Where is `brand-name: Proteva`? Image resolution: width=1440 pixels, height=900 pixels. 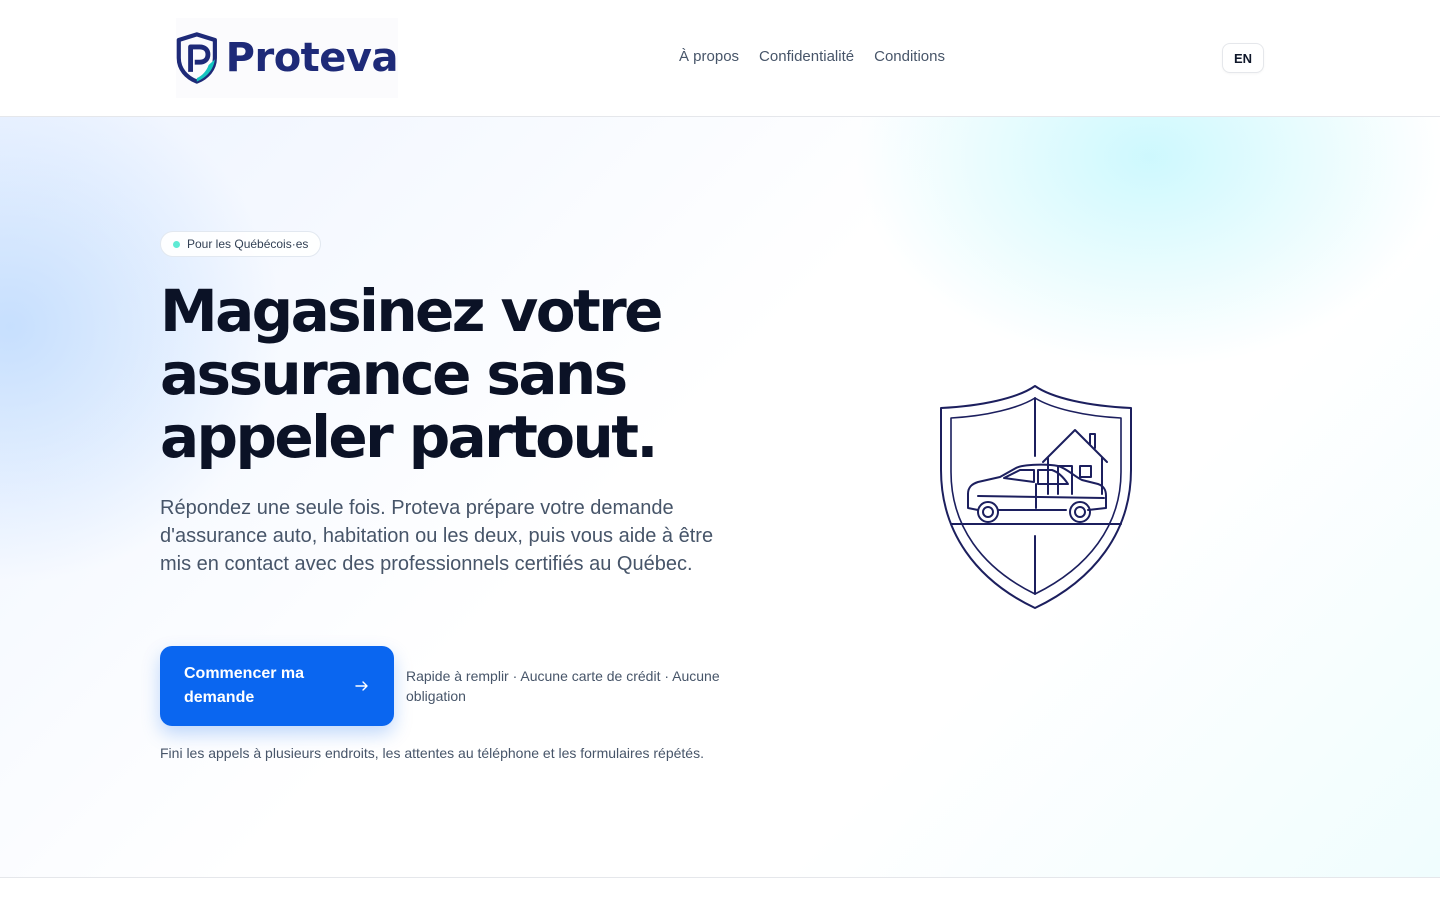 brand-name: Proteva is located at coordinates (312, 58).